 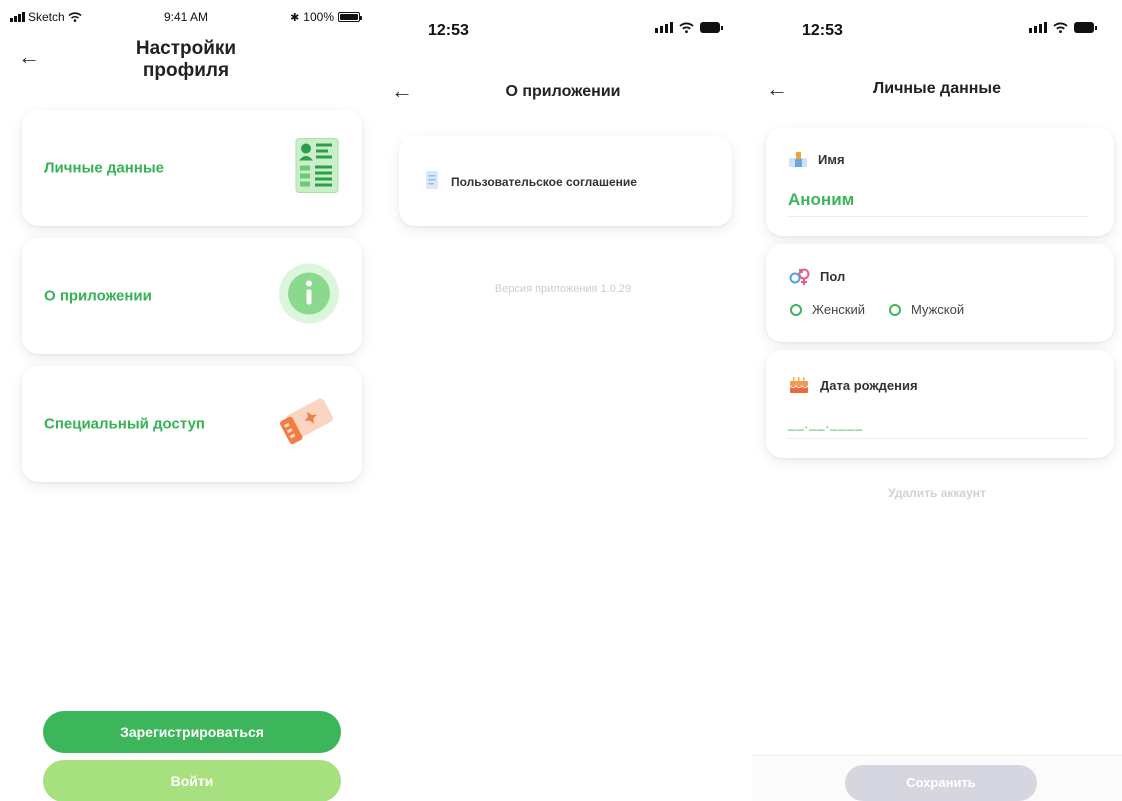 I want to click on gender-male-radio: Мужской, so click(x=926, y=309).